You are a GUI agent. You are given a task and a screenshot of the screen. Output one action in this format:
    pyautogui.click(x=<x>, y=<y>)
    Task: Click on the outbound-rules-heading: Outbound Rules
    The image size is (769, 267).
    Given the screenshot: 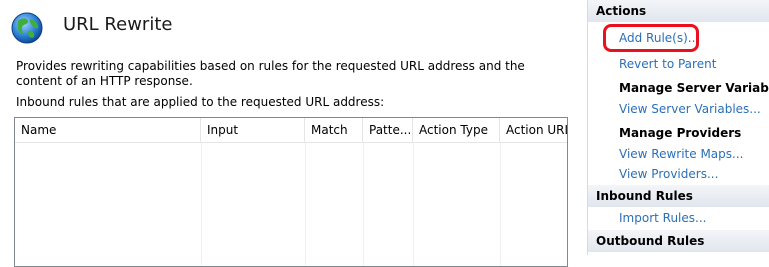 What is the action you would take?
    pyautogui.click(x=678, y=241)
    